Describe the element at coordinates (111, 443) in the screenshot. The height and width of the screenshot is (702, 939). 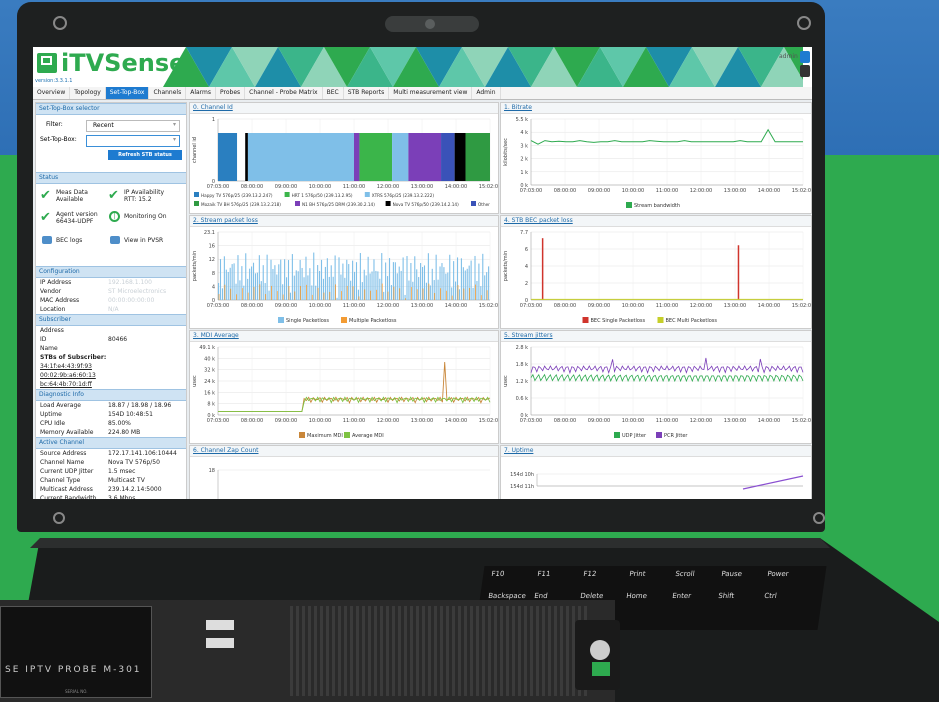
I see `active-channel-title: Active Channel` at that location.